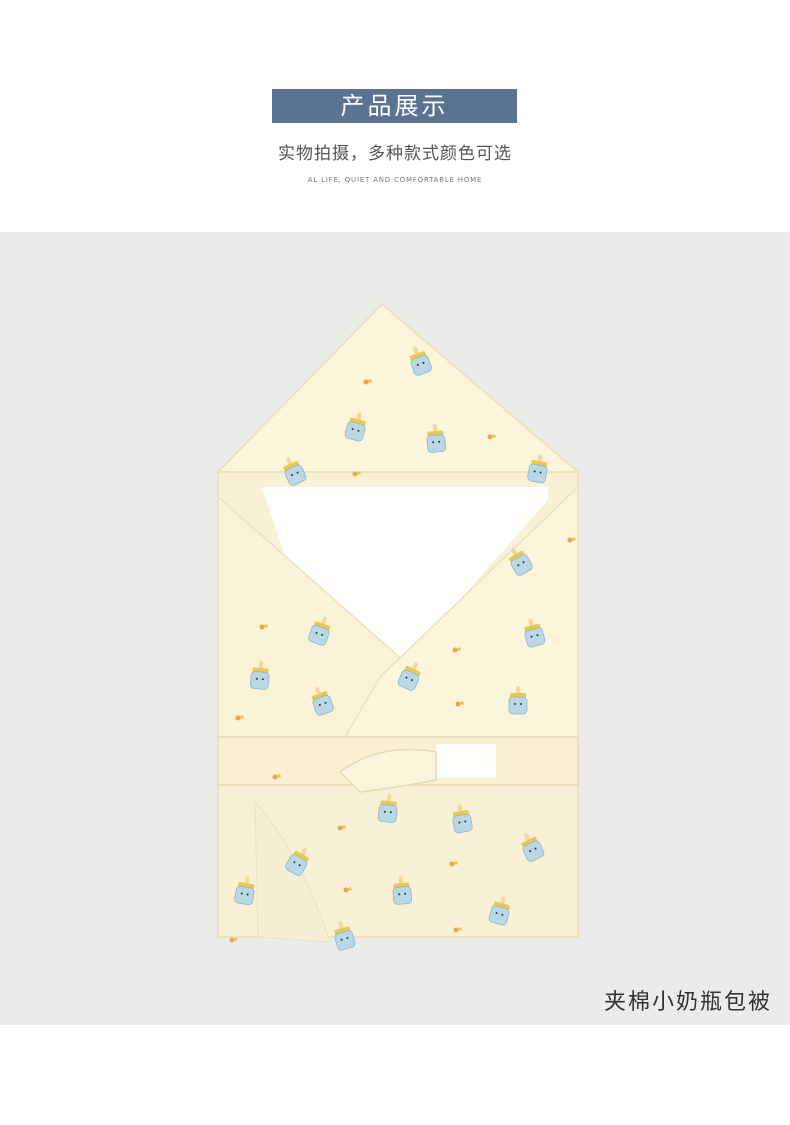 The image size is (790, 1125). I want to click on section-title-banner: 产品展示, so click(394, 106).